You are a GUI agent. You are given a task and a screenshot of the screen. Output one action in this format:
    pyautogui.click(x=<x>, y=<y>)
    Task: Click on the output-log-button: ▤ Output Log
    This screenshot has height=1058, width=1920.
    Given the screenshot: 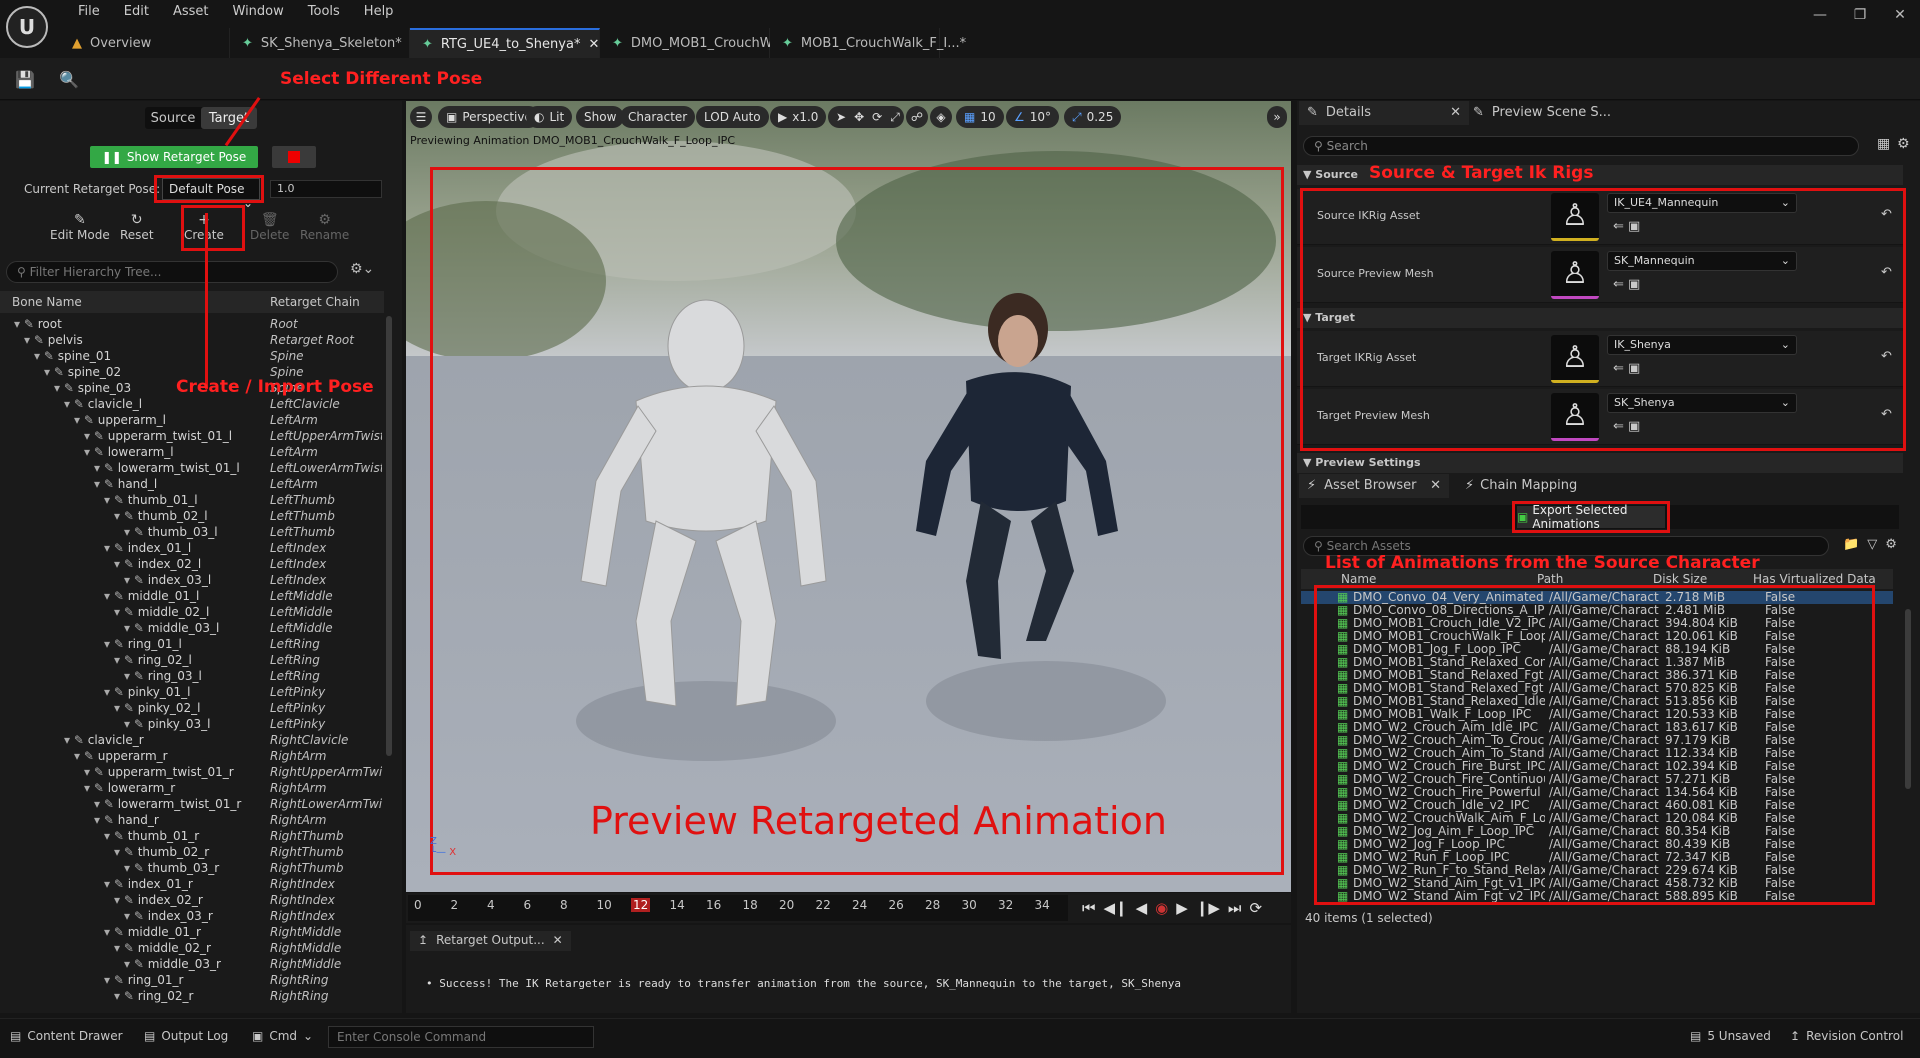 What is the action you would take?
    pyautogui.click(x=186, y=1036)
    